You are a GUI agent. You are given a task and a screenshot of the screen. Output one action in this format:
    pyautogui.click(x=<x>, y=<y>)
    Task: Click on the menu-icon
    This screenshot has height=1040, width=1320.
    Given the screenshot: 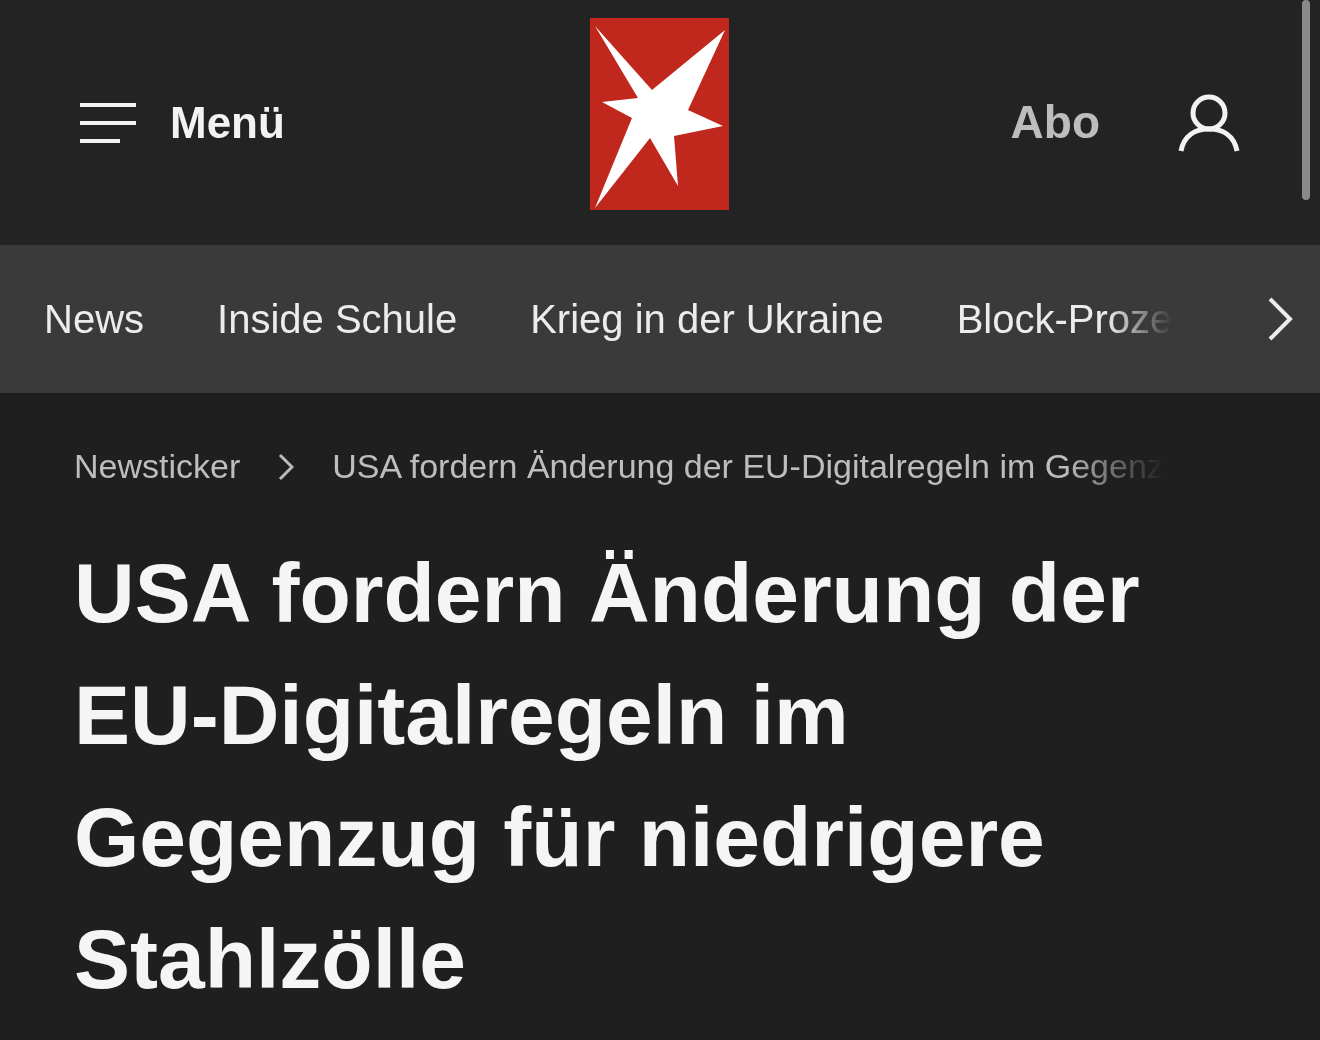 What is the action you would take?
    pyautogui.click(x=108, y=122)
    